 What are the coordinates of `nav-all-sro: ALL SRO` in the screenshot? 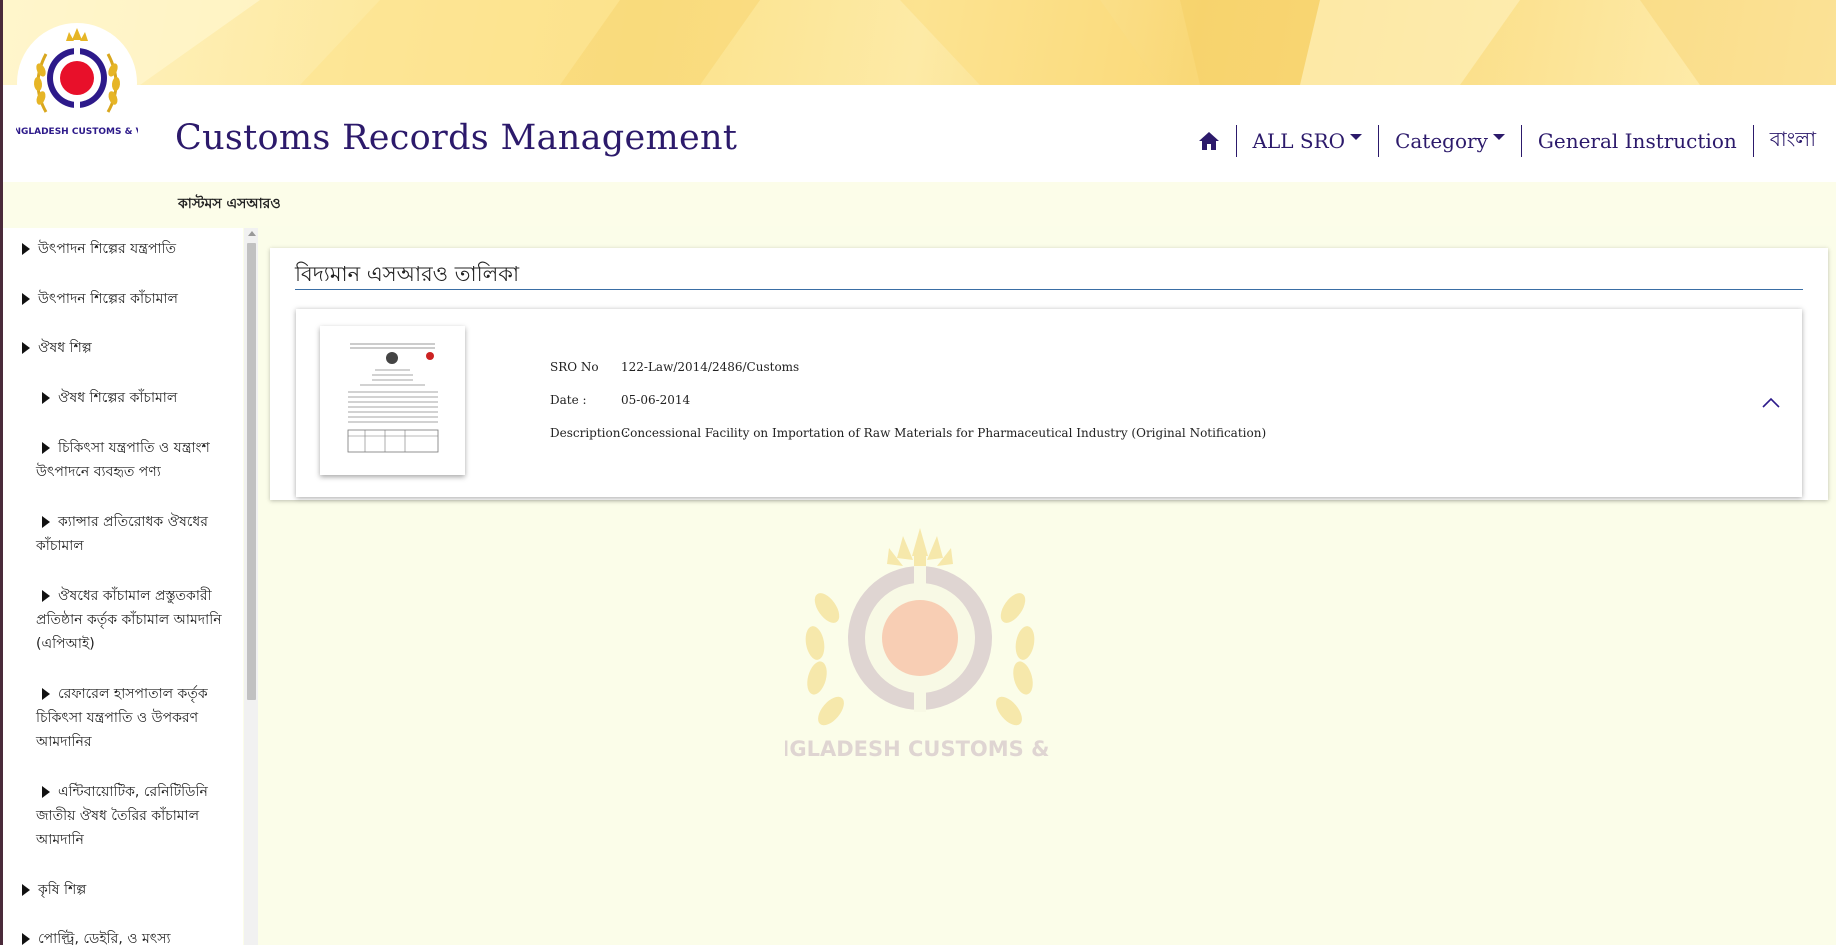 It's located at (1308, 141).